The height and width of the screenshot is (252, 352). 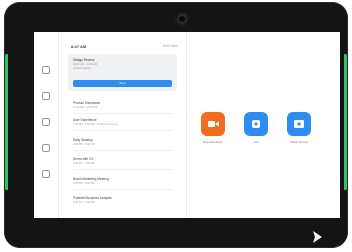 I want to click on meeting-title: Daily Standup, so click(x=83, y=140).